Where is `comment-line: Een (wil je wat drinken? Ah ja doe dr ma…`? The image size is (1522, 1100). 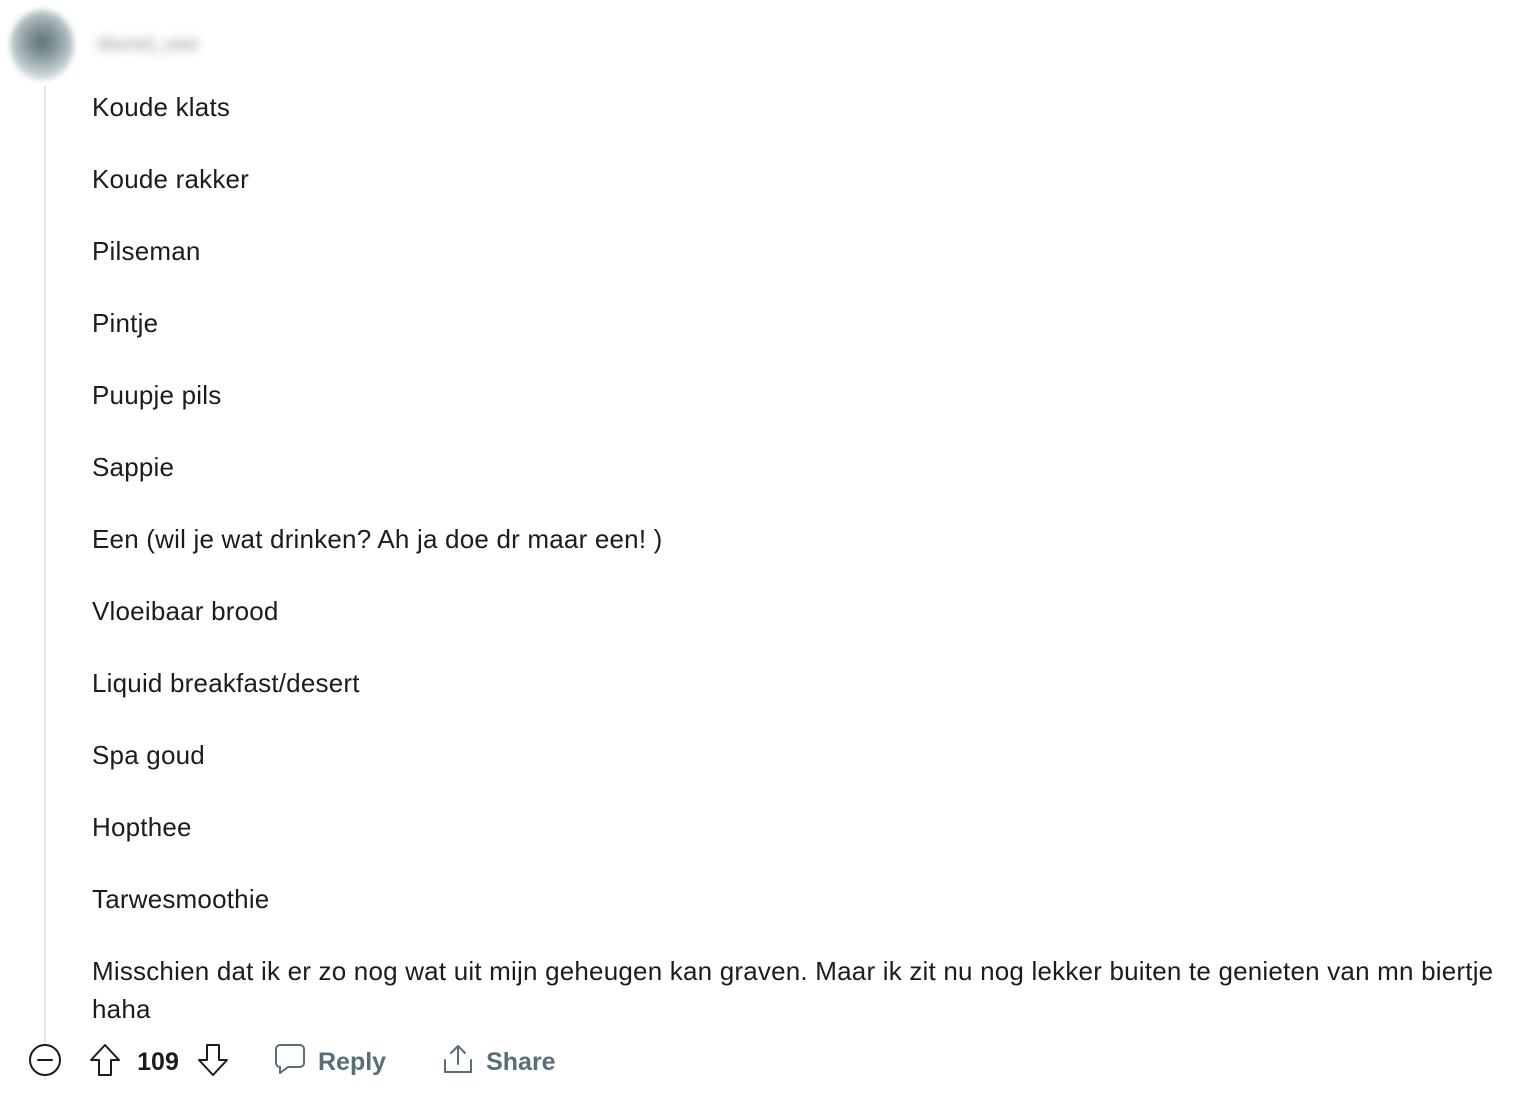 comment-line: Een (wil je wat drinken? Ah ja doe dr ma… is located at coordinates (377, 539).